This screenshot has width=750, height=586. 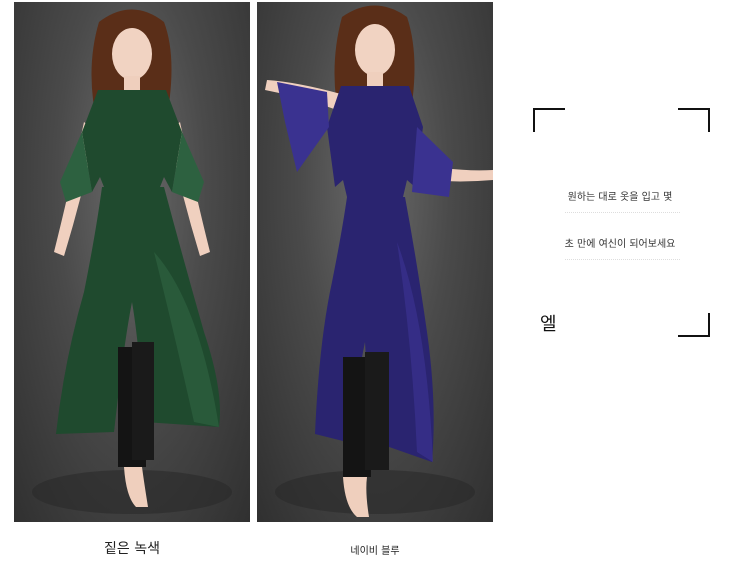 What do you see at coordinates (548, 324) in the screenshot?
I see `brand-mark: 엘` at bounding box center [548, 324].